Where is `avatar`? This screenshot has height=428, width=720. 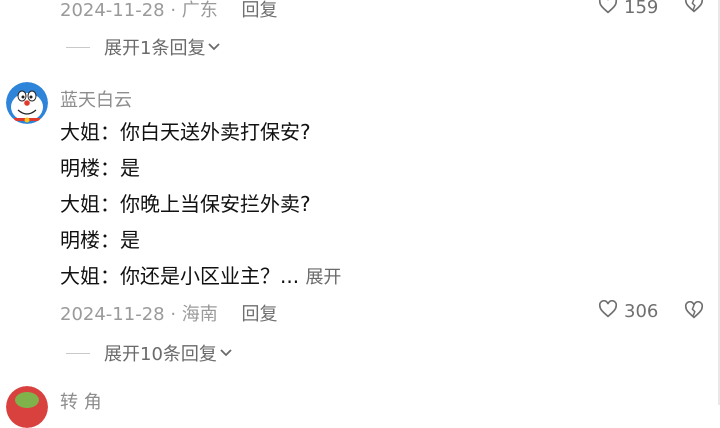
avatar is located at coordinates (27, 103).